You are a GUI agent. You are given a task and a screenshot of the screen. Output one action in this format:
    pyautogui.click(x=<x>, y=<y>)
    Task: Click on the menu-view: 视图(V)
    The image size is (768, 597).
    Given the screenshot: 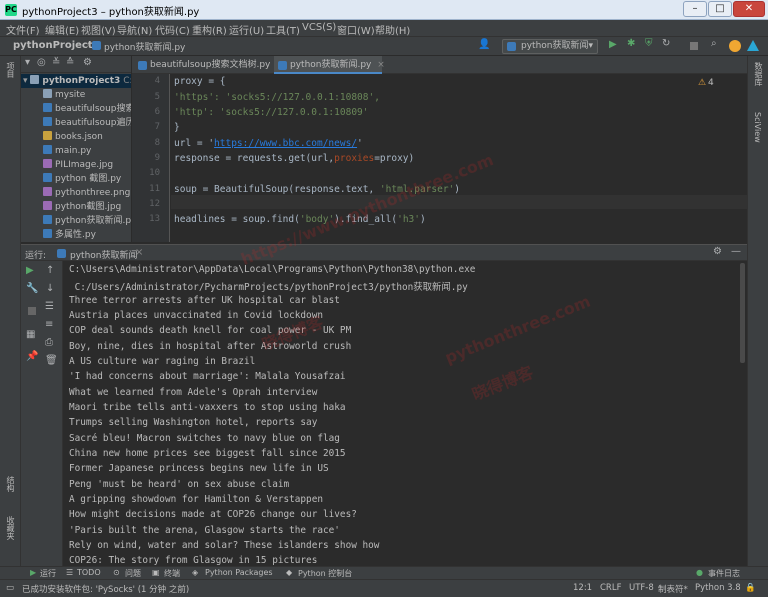 What is the action you would take?
    pyautogui.click(x=98, y=29)
    